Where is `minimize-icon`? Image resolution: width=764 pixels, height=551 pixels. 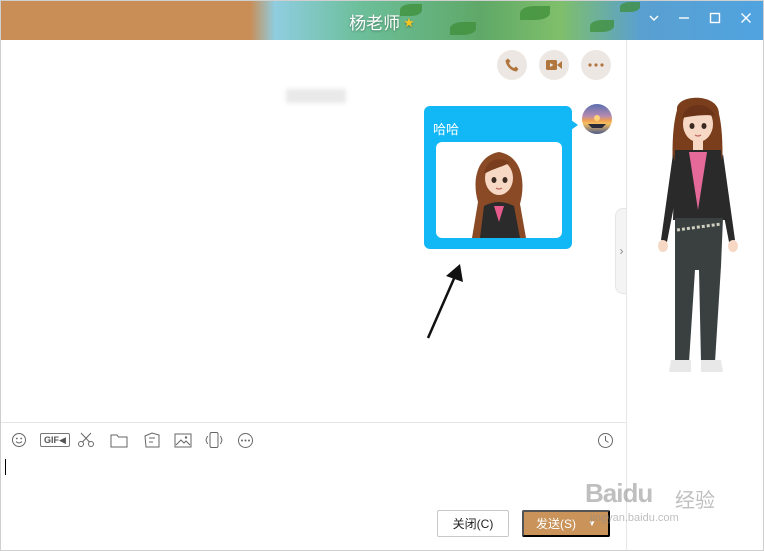
minimize-icon is located at coordinates (684, 20).